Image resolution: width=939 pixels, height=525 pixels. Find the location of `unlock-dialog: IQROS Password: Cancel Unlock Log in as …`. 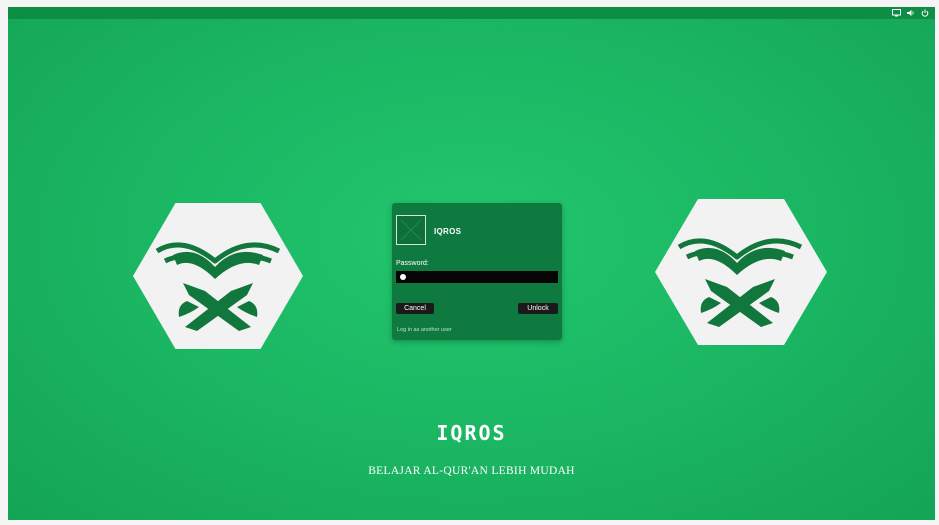

unlock-dialog: IQROS Password: Cancel Unlock Log in as … is located at coordinates (477, 271).